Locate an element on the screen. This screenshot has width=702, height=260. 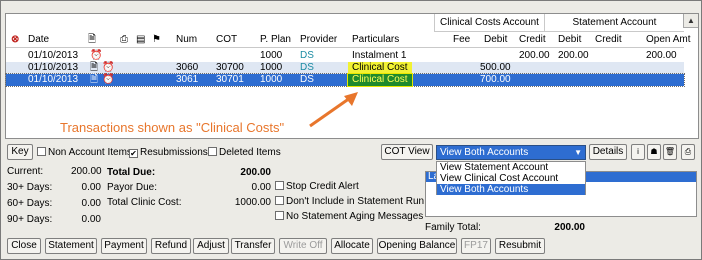
clinical-costs-group-header: Clinical Costs Account is located at coordinates (489, 23).